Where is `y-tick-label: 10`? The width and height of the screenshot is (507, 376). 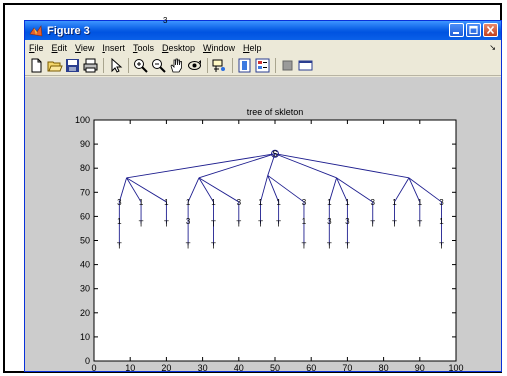
y-tick-label: 10 is located at coordinates (85, 337).